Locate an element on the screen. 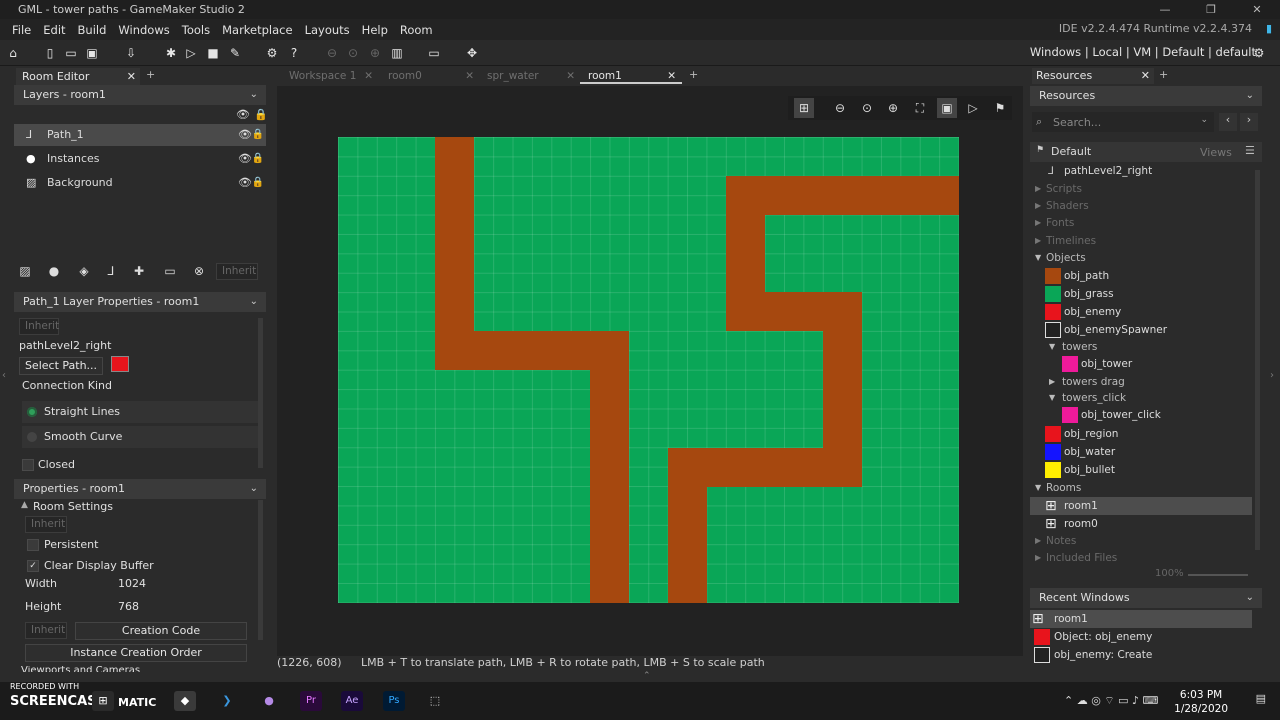  tree-object: obj_water is located at coordinates (1141, 452).